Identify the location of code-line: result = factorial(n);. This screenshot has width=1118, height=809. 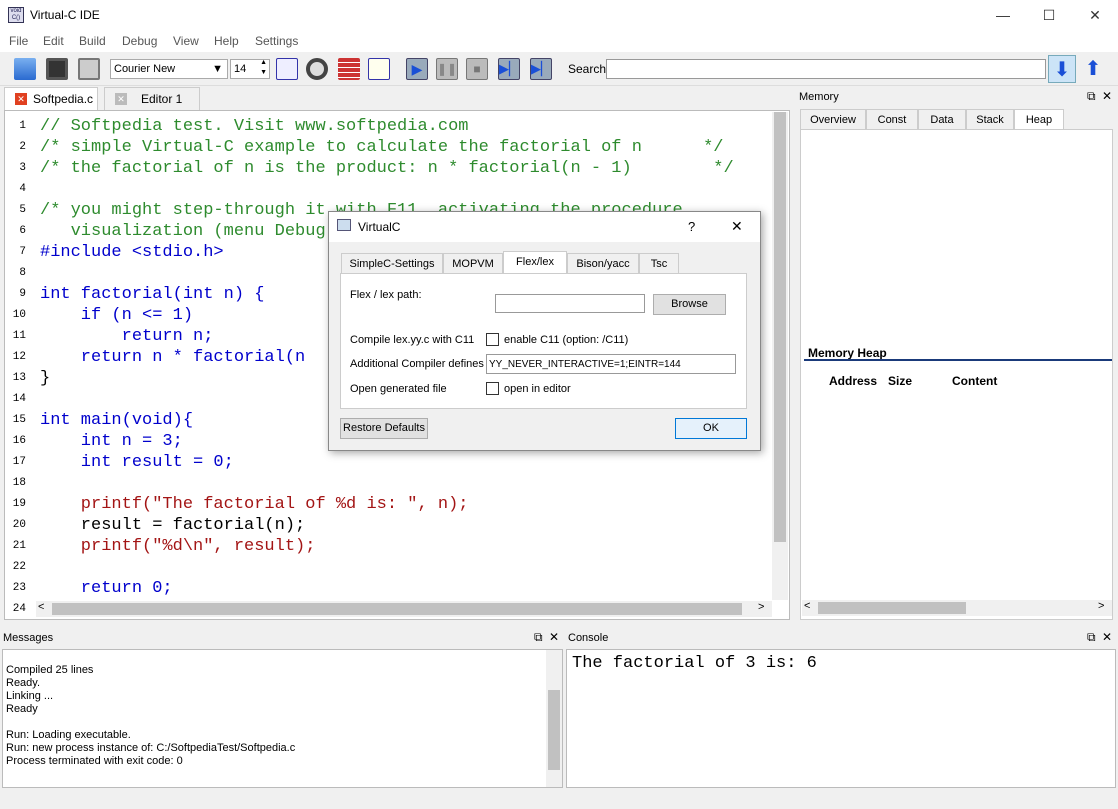
(173, 525).